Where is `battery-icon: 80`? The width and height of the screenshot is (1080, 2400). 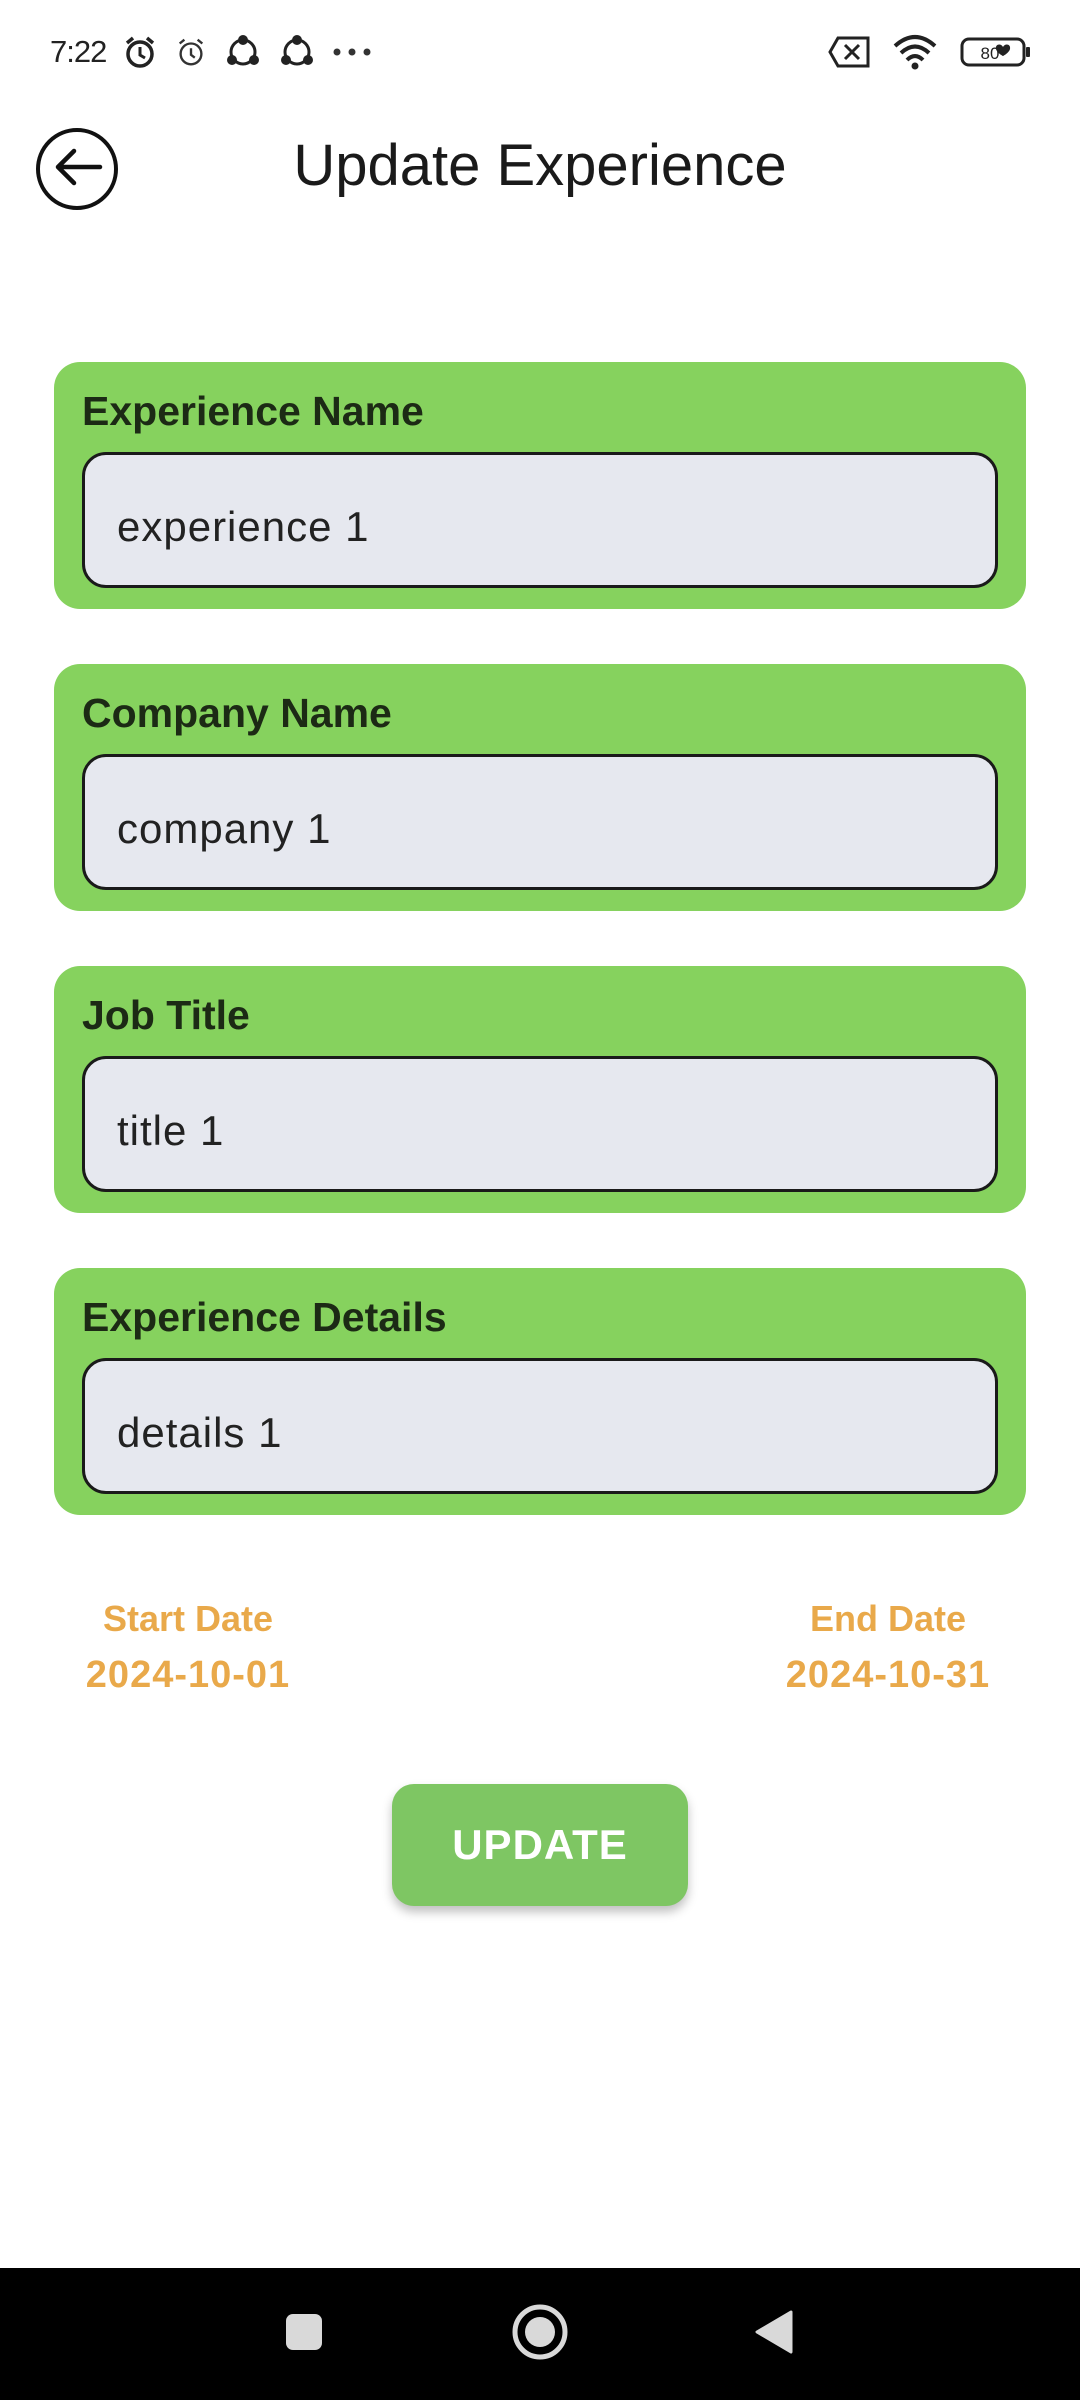
battery-icon: 80 is located at coordinates (996, 52).